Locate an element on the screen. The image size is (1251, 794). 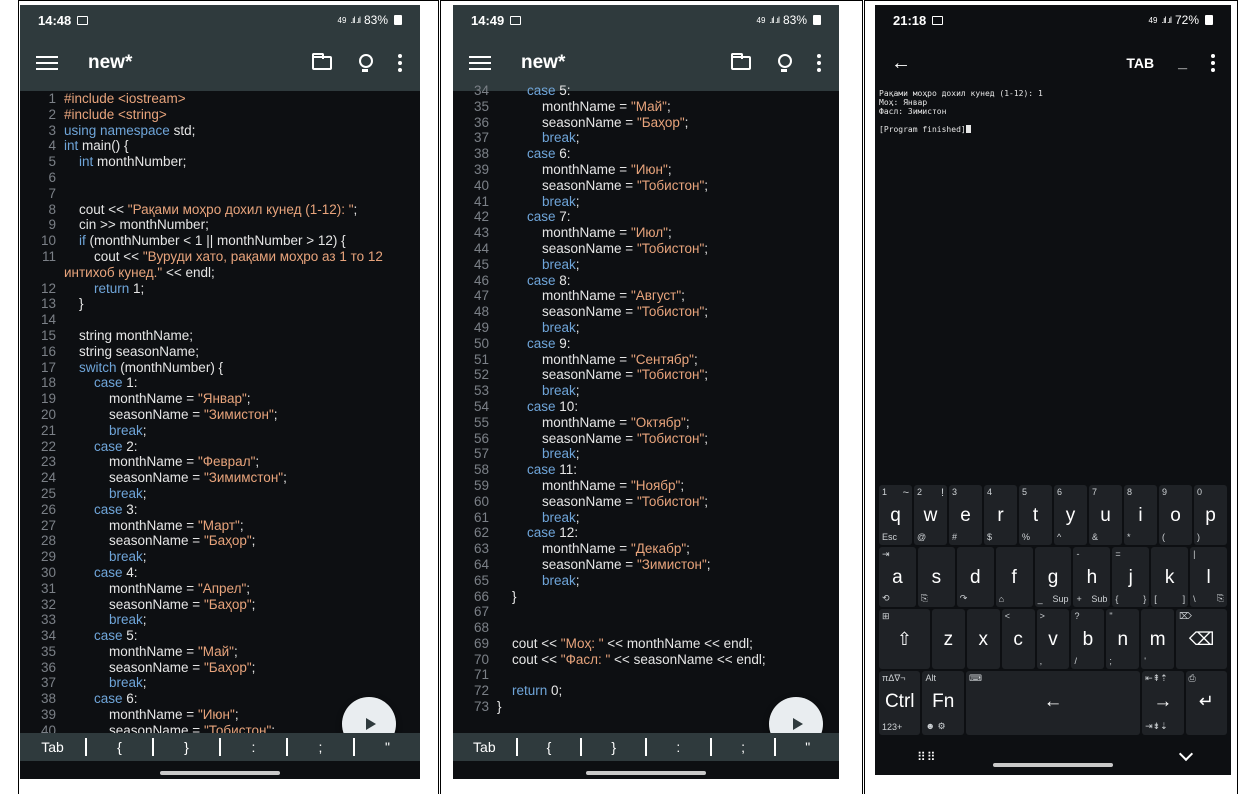
key-k: k [] is located at coordinates (1170, 577).